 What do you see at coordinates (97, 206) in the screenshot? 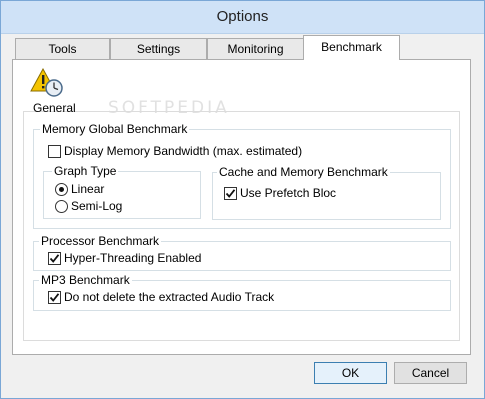
I see `semi-log-label: Semi-Log` at bounding box center [97, 206].